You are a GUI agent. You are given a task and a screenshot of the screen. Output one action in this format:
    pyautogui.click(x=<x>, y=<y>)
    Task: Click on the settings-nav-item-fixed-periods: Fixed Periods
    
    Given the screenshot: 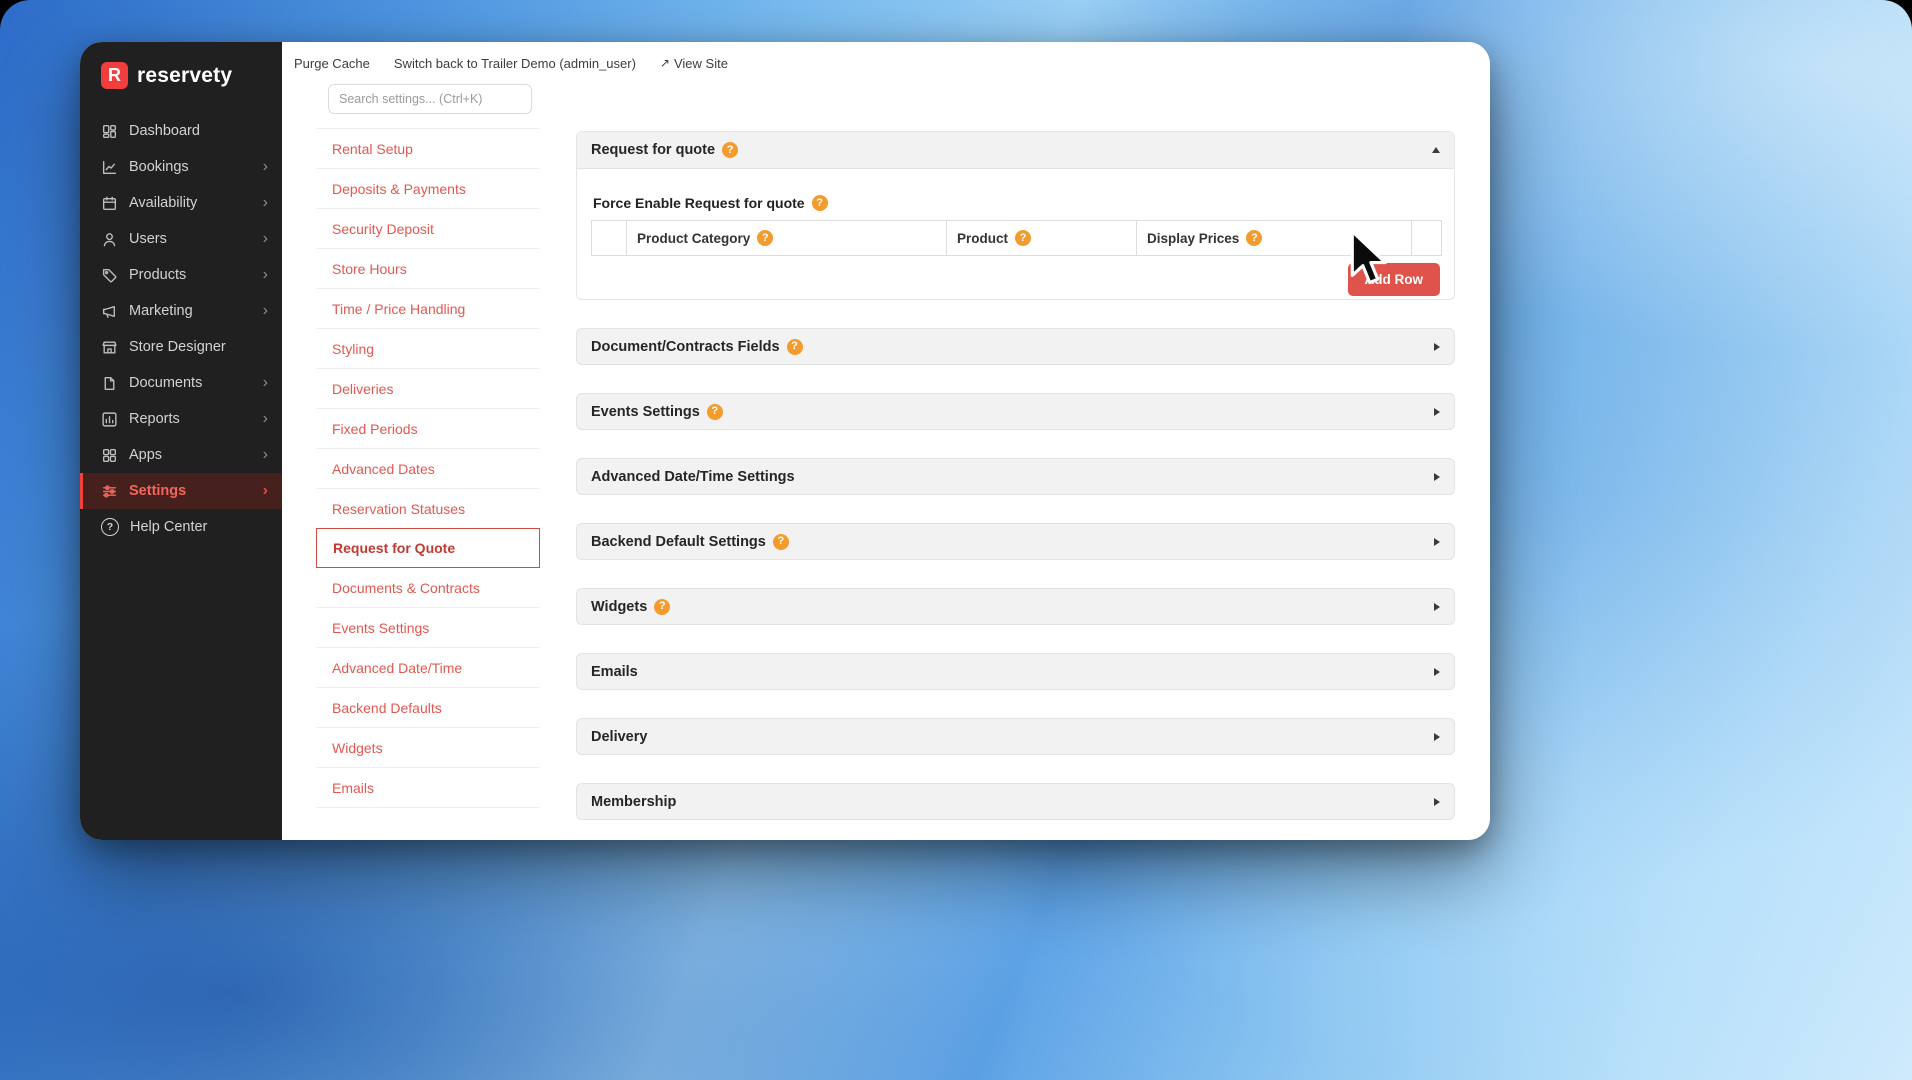 What is the action you would take?
    pyautogui.click(x=428, y=429)
    